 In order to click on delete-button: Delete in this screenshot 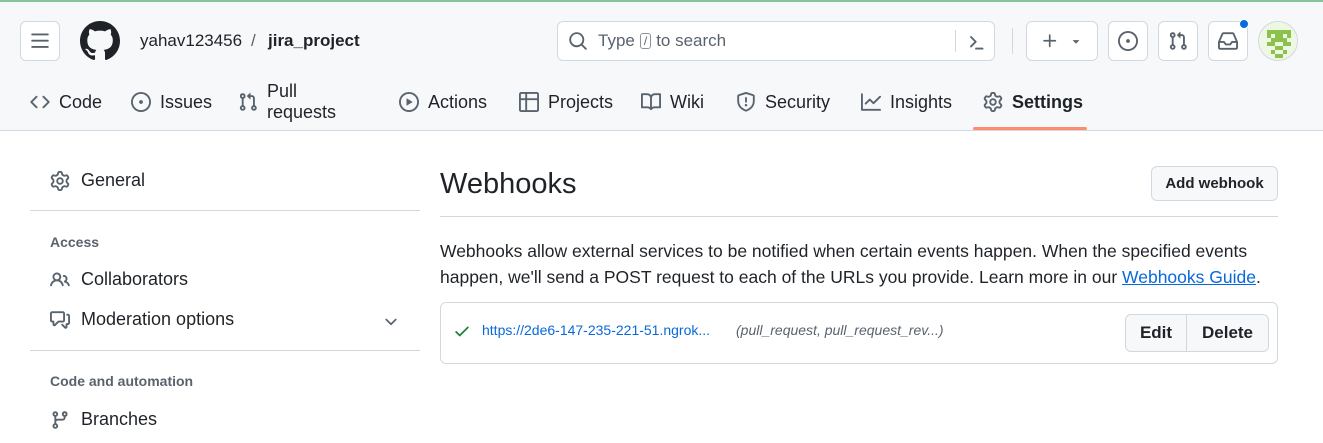, I will do `click(1227, 333)`.